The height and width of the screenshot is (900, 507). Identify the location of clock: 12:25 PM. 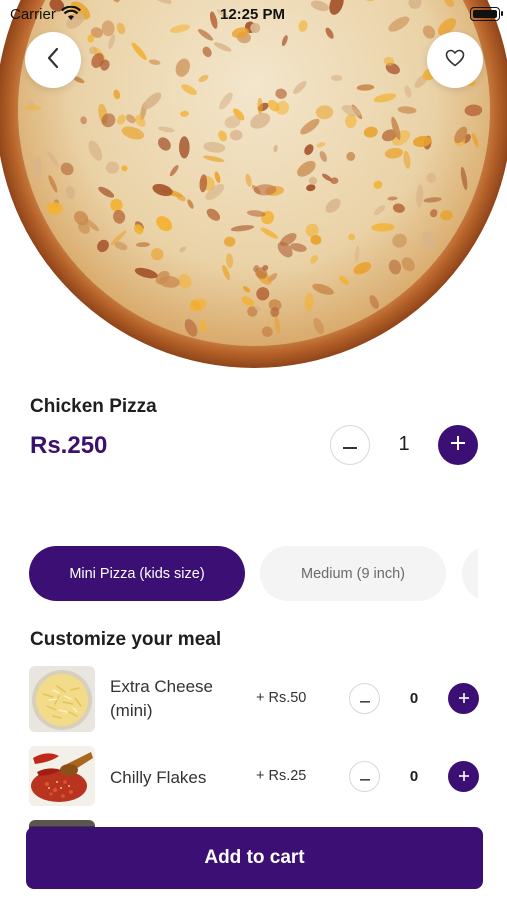
(253, 14).